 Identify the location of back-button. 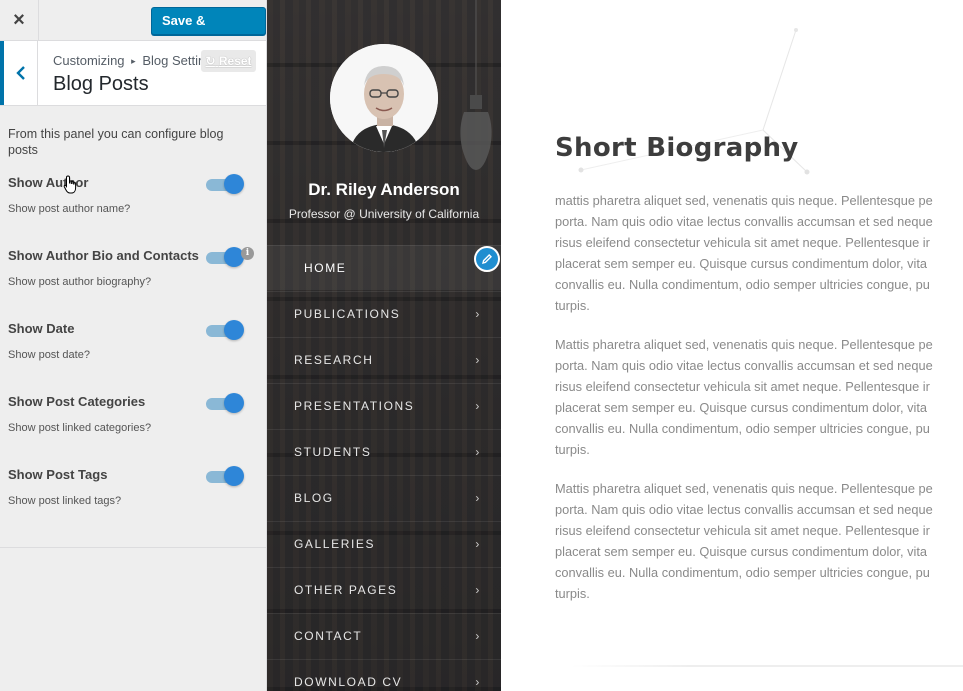
(19, 73).